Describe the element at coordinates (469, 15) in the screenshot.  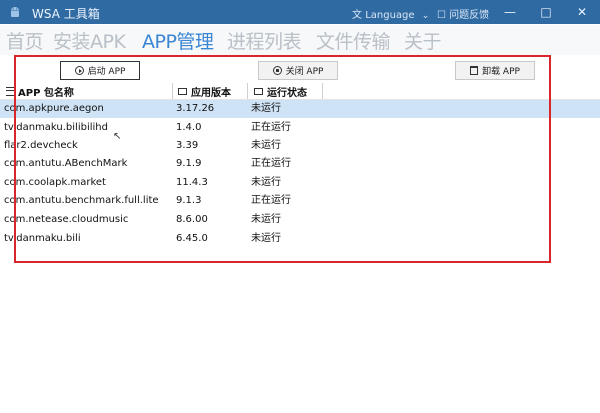
I see `feedback-label: 问题反馈` at that location.